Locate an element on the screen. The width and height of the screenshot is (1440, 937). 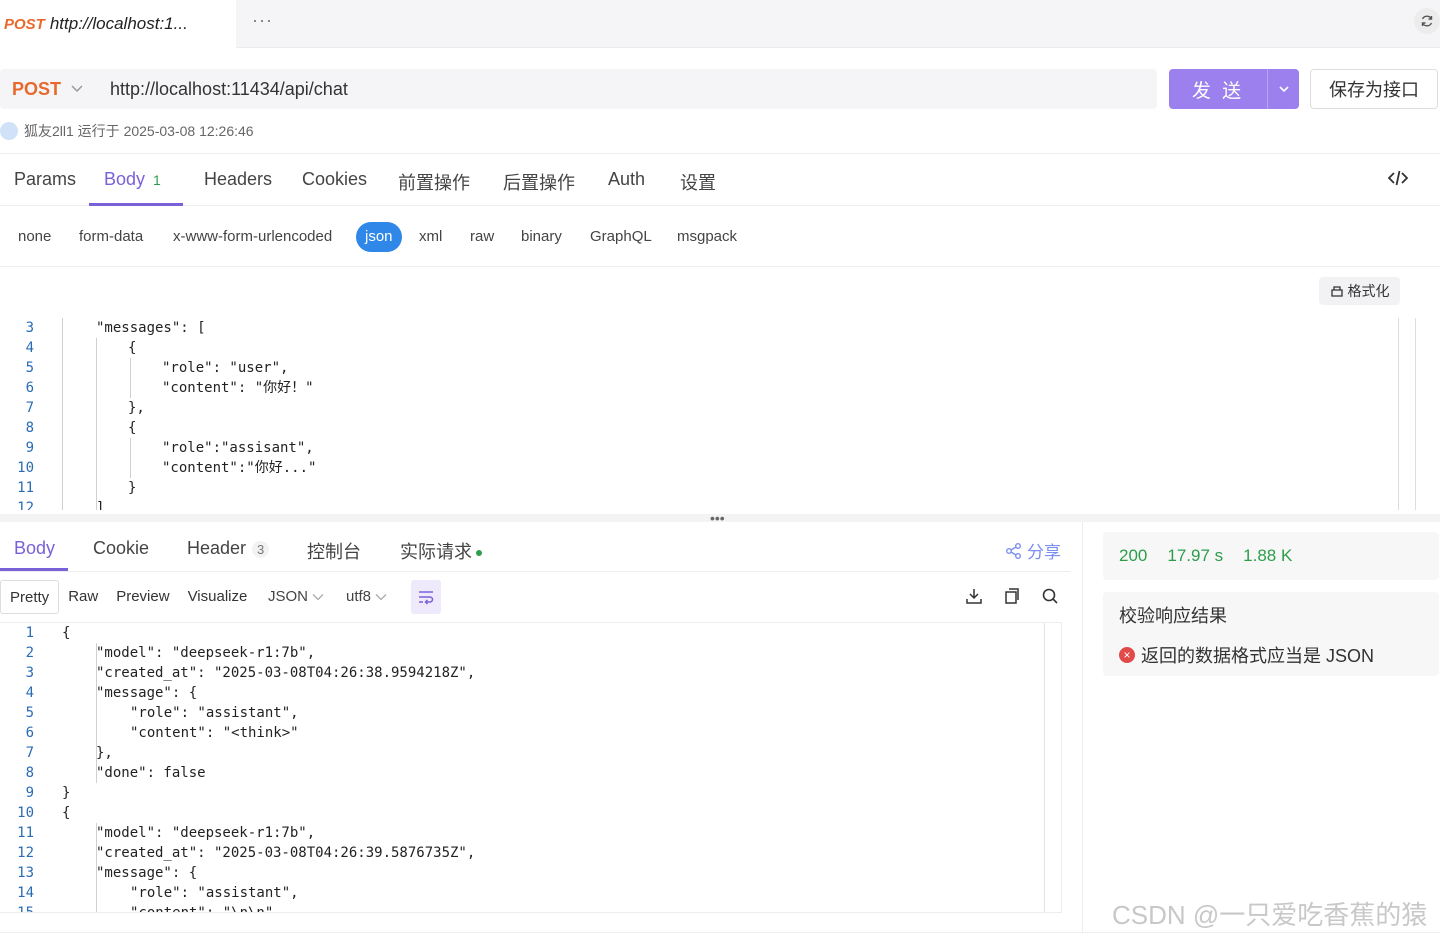
wrap-lines-icon is located at coordinates (426, 598).